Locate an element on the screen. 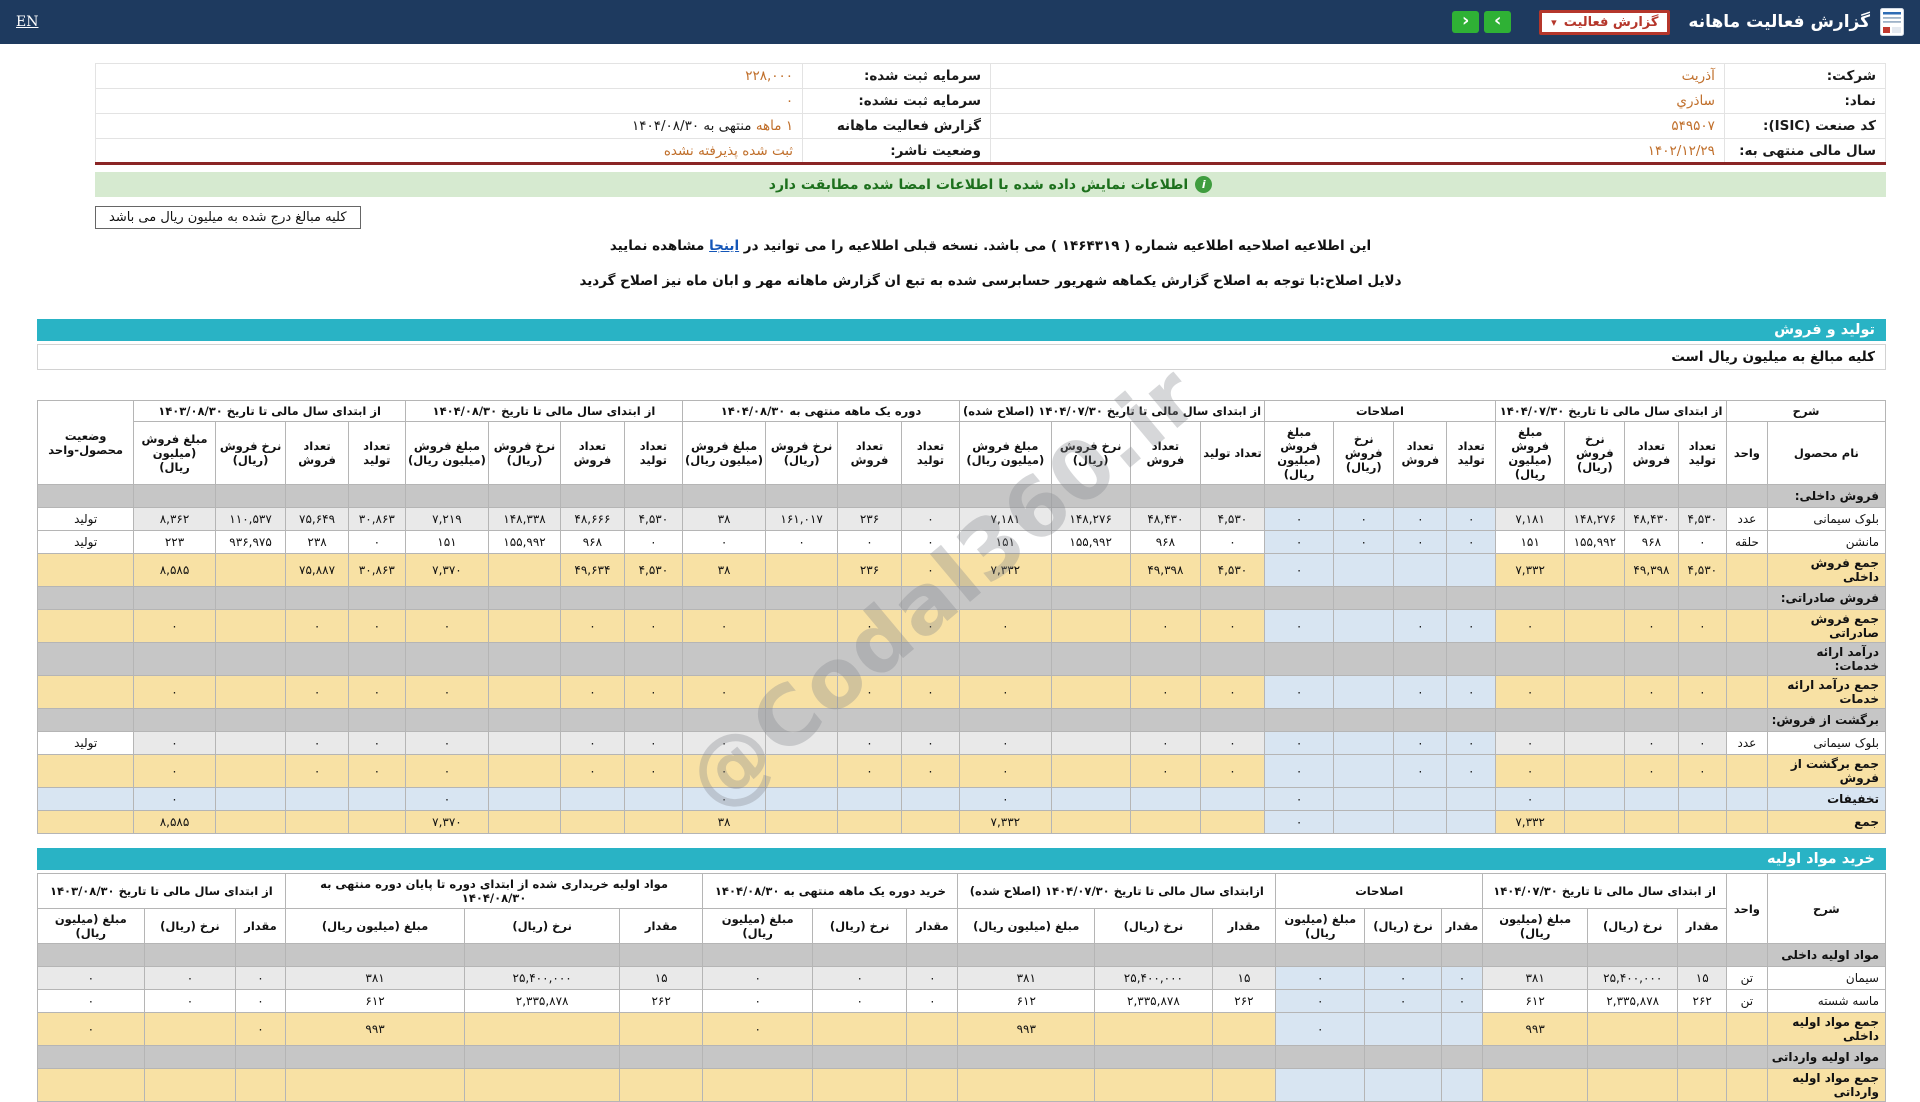  row-label-cell: جمع فروش داخلی is located at coordinates (1826, 570).